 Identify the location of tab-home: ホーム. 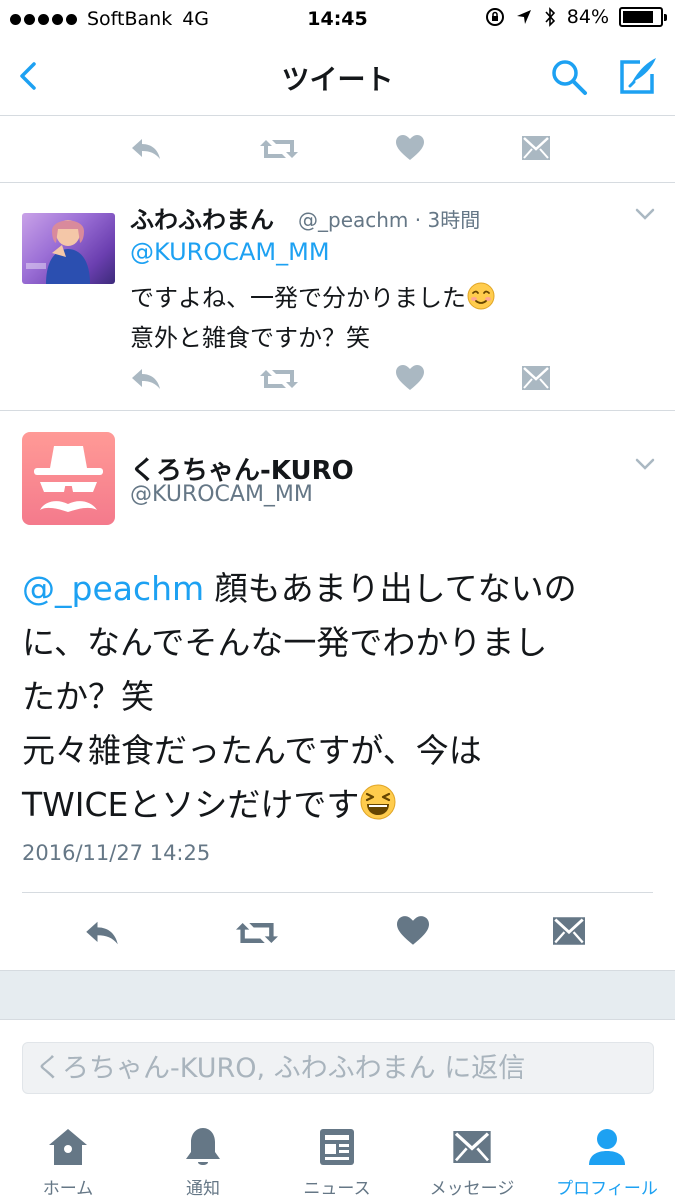
(68, 1155).